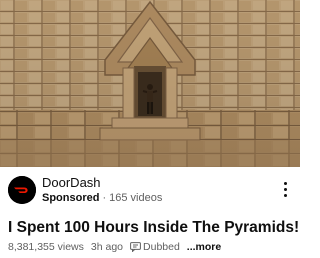 This screenshot has height=258, width=320. I want to click on dubbed-badge: Dubbed, so click(155, 247).